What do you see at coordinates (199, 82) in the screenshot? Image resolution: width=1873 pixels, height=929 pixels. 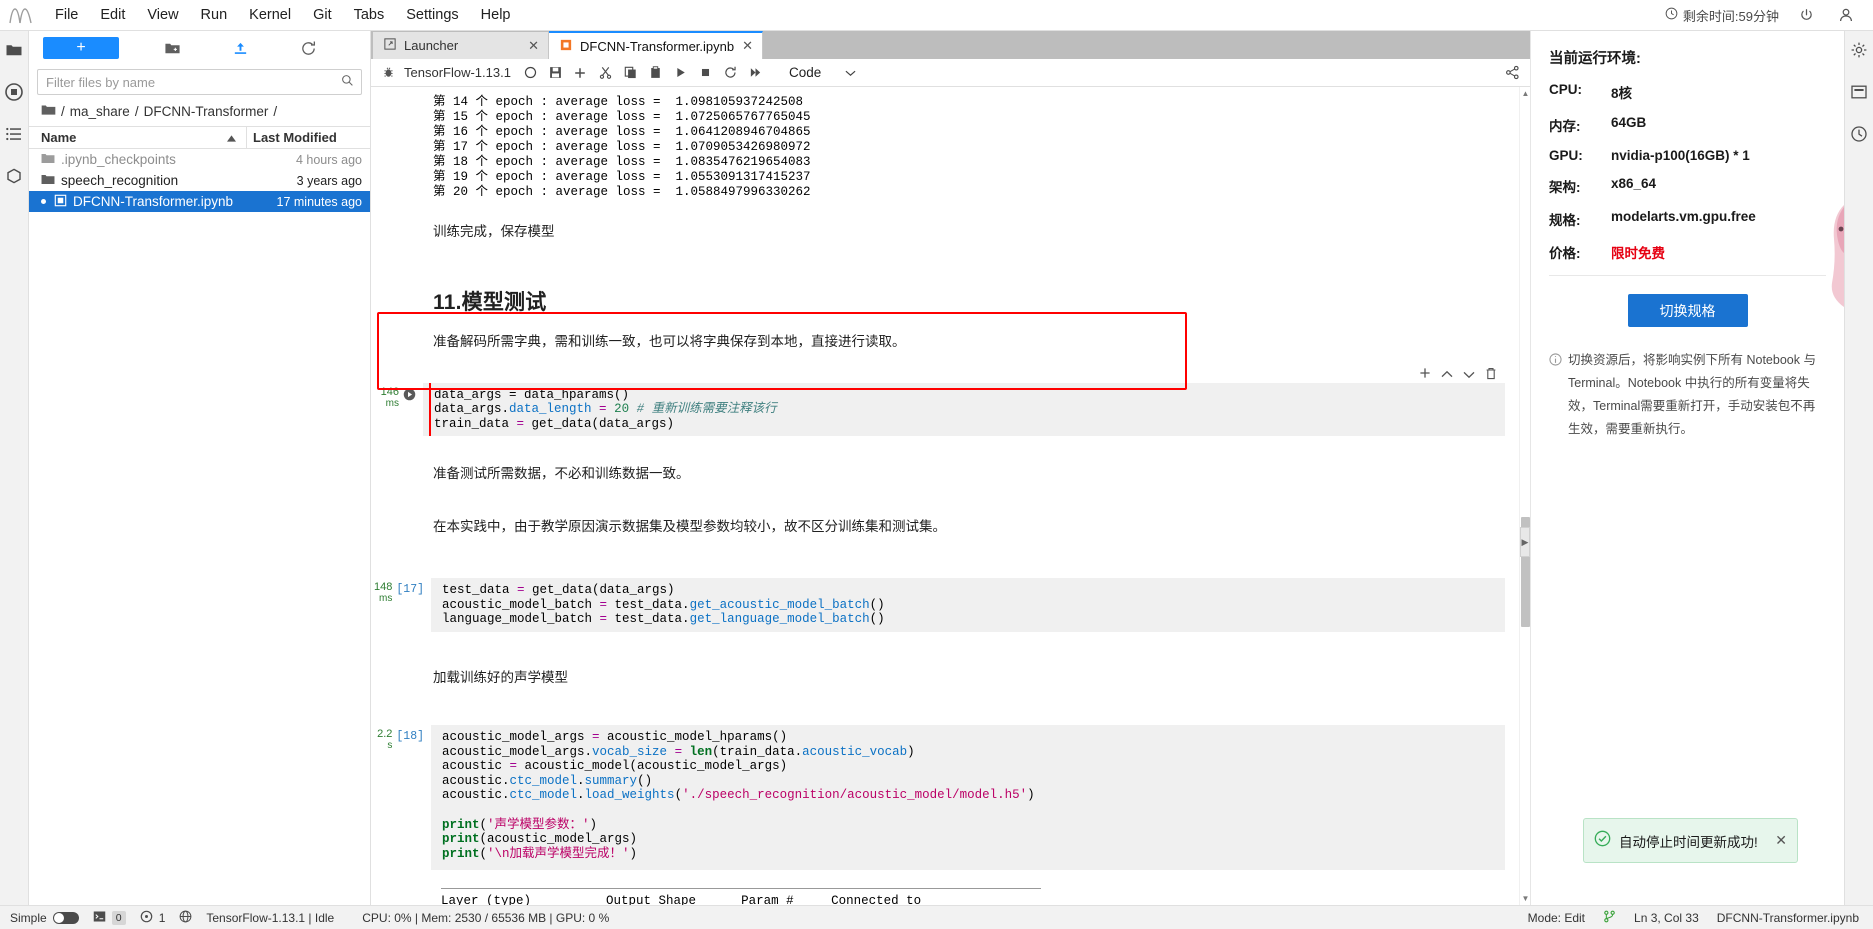 I see `filter-files-input` at bounding box center [199, 82].